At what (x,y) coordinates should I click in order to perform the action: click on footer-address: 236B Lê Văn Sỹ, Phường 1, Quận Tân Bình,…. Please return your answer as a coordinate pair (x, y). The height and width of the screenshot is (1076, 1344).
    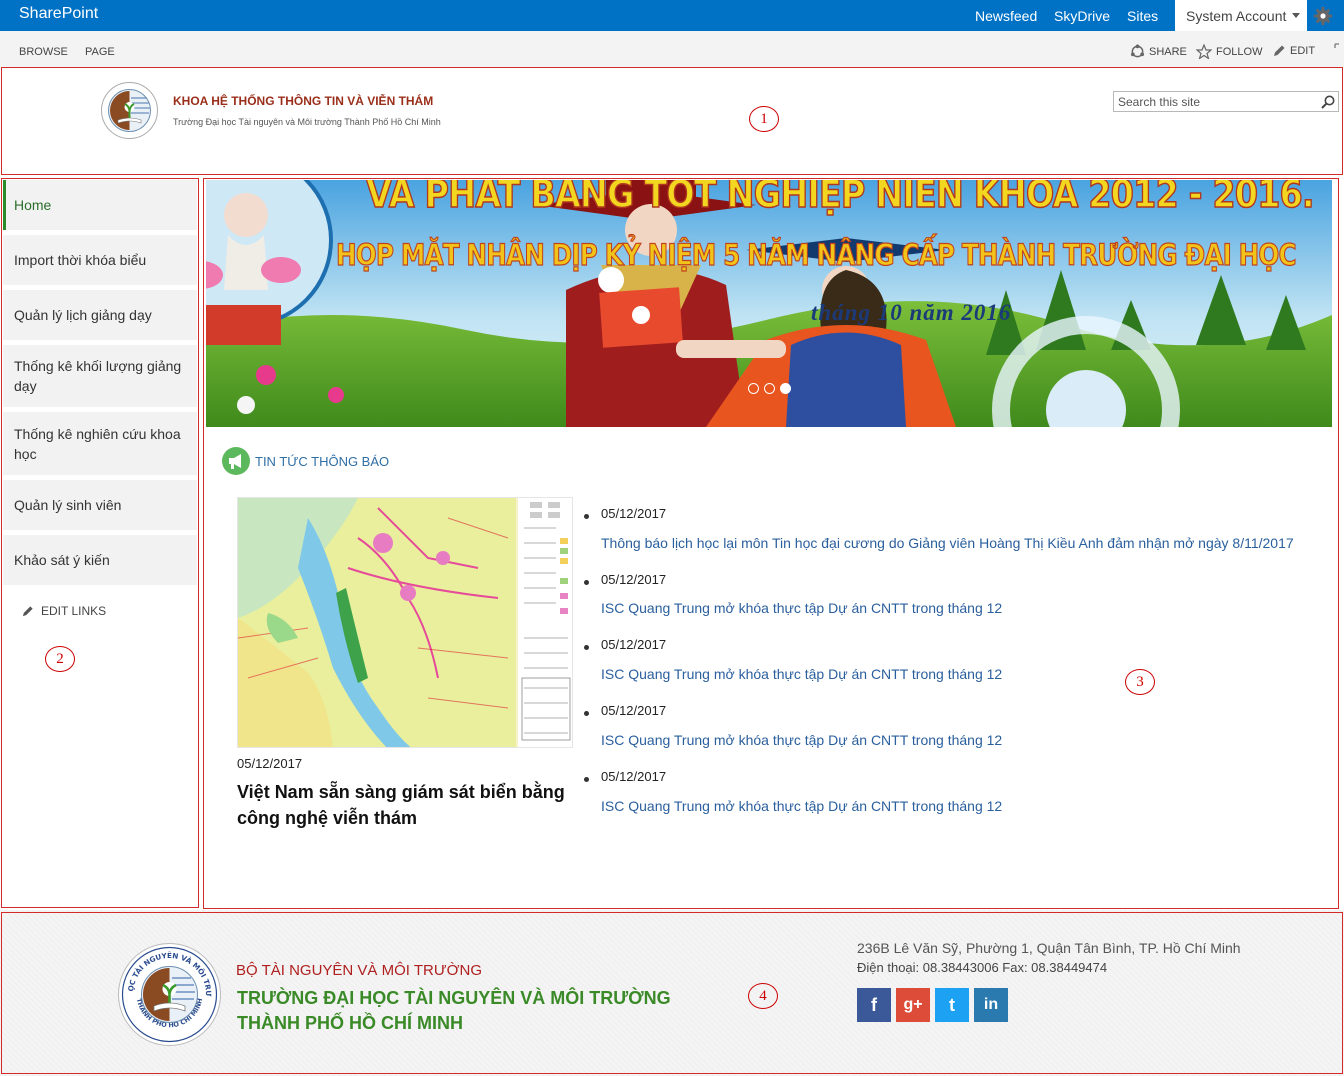
    Looking at the image, I should click on (1049, 948).